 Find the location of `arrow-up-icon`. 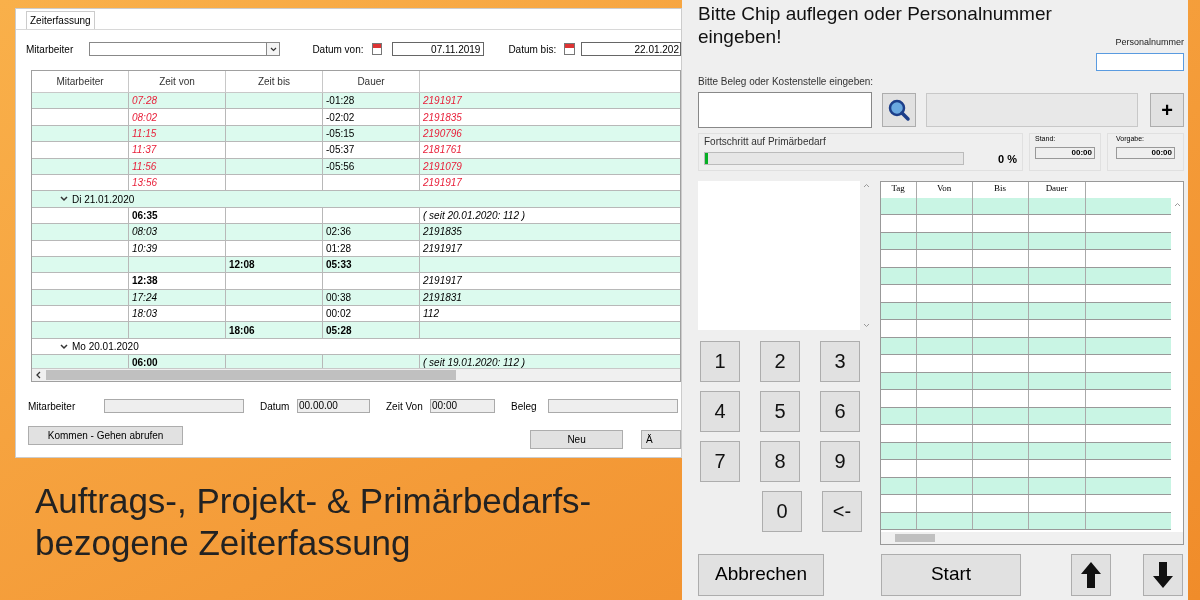

arrow-up-icon is located at coordinates (1091, 574).